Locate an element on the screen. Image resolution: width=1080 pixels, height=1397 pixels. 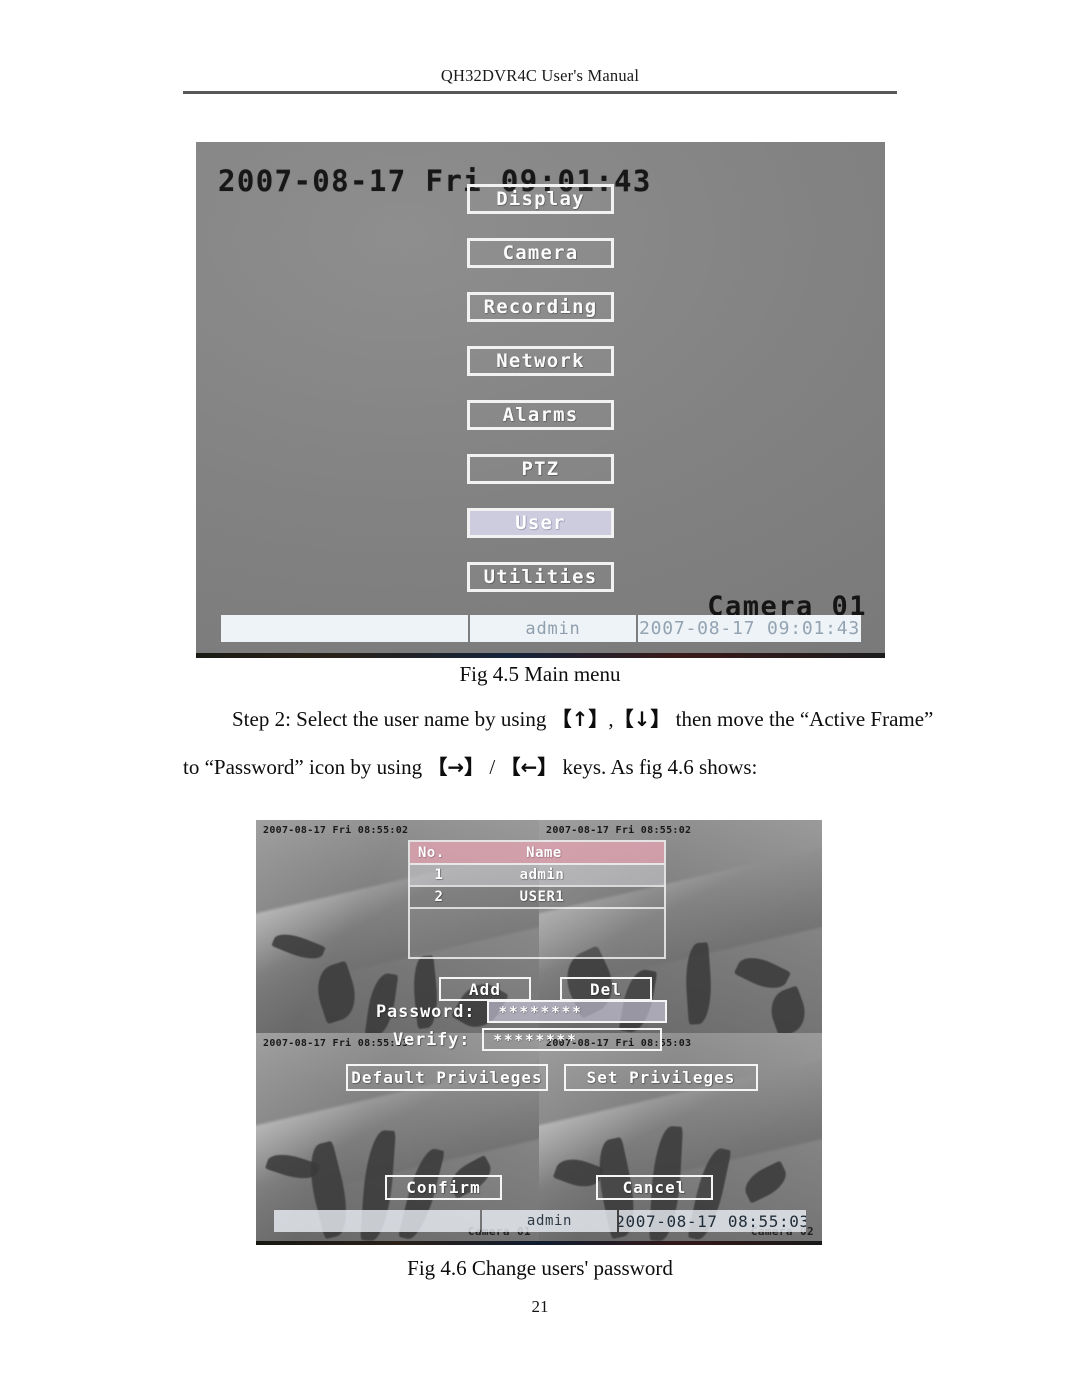
menu-item-user: User is located at coordinates (540, 523).